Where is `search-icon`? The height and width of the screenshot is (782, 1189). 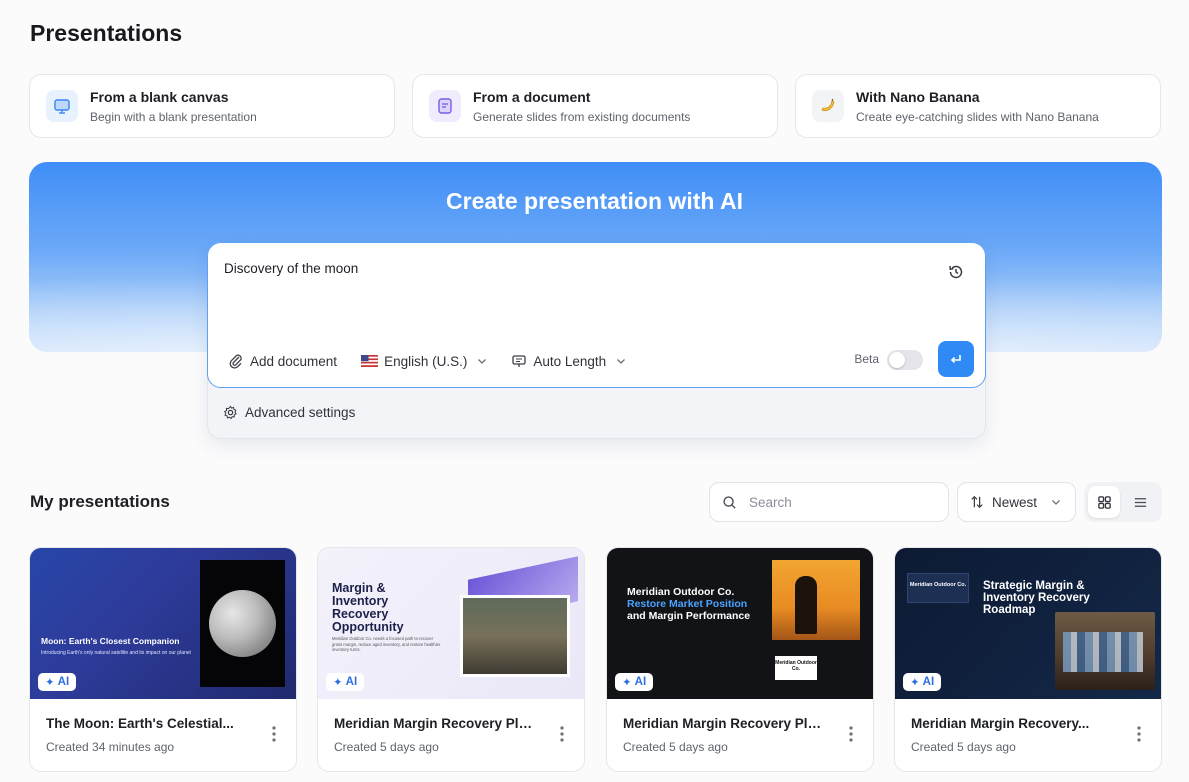 search-icon is located at coordinates (729, 502).